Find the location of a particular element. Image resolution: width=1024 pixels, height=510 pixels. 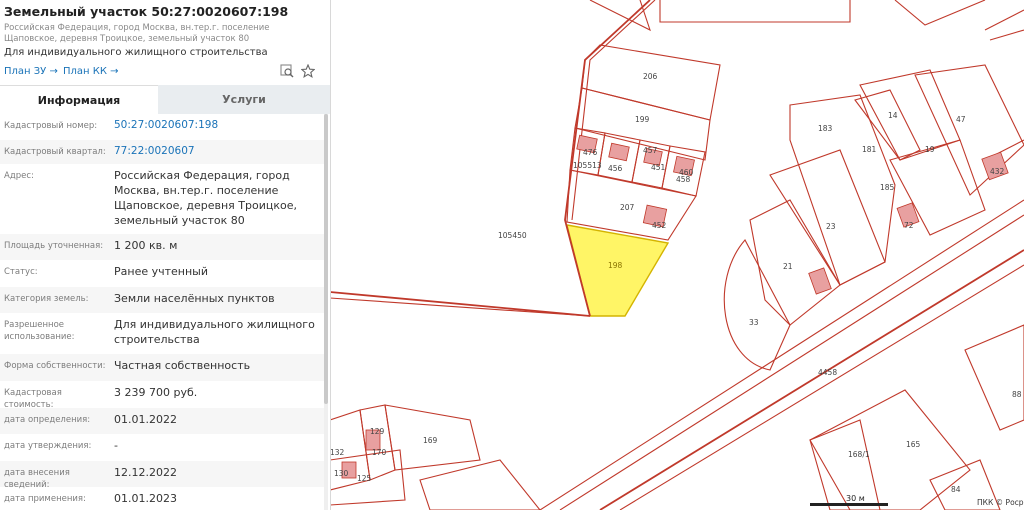

plan-zu-link: План ЗУ → is located at coordinates (31, 71).